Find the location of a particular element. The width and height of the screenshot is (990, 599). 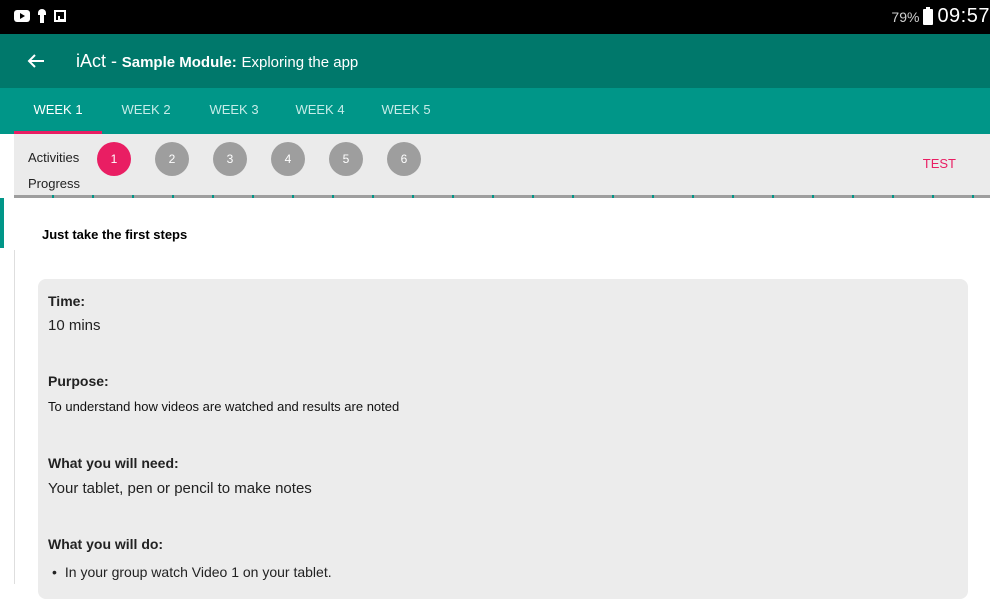

activity-circle-3: 3 is located at coordinates (230, 159).